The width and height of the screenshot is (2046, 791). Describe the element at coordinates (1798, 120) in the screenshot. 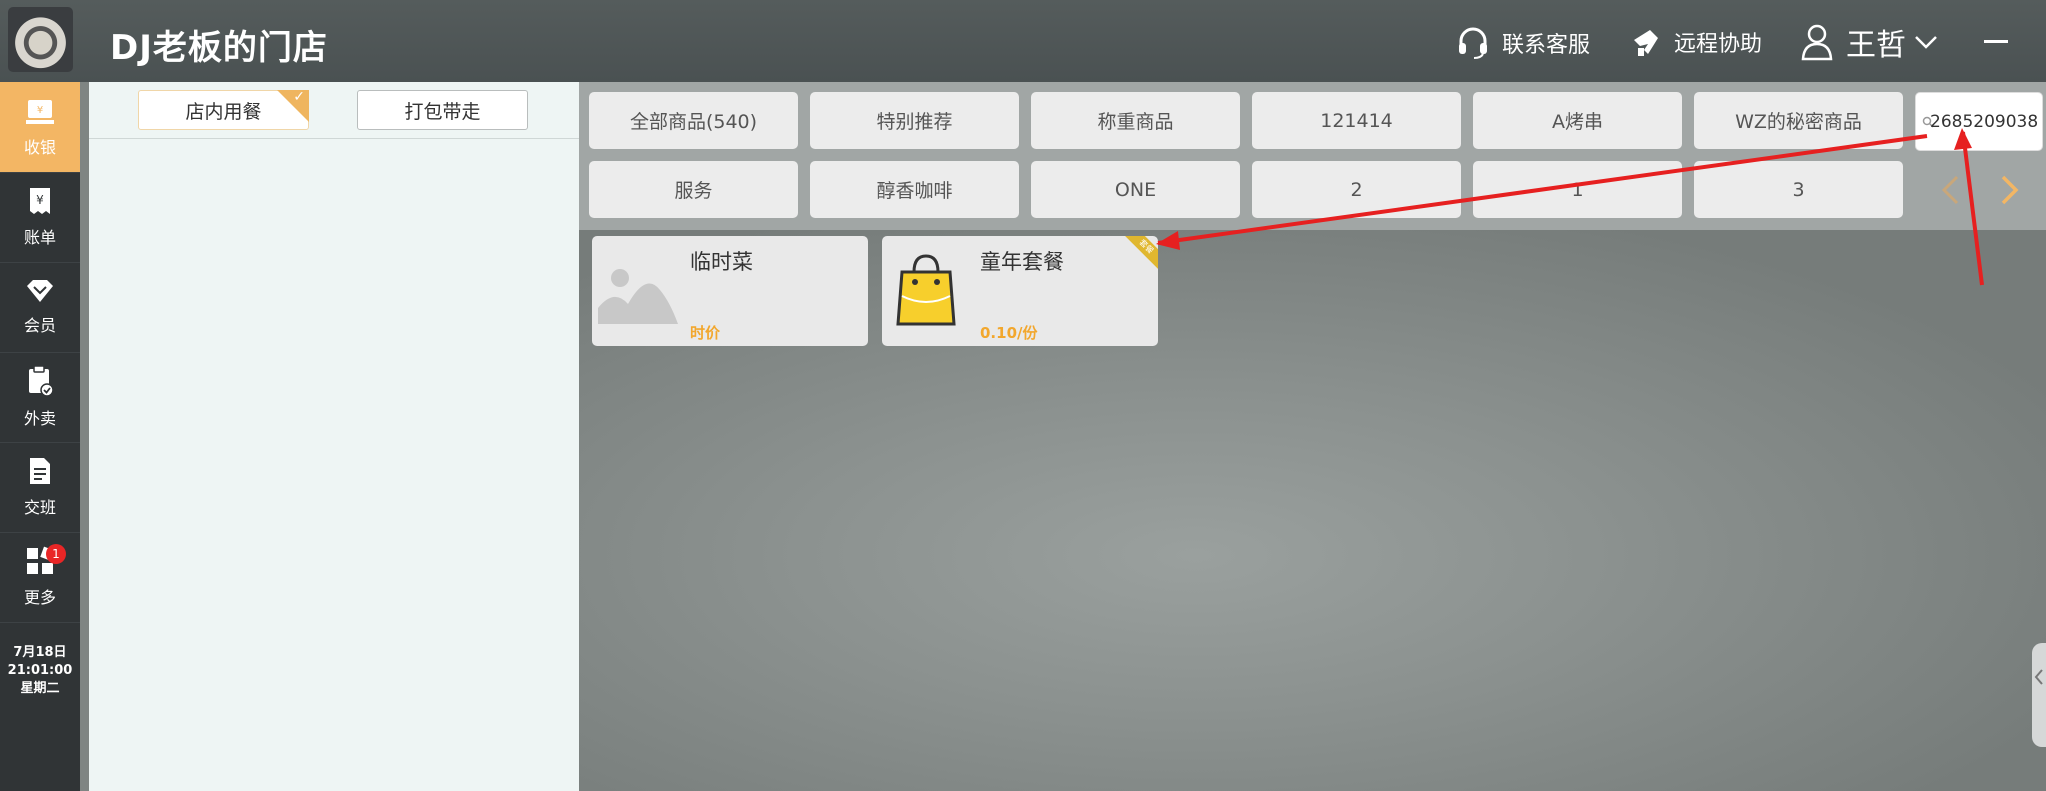

I see `category-button: WZ的秘密商品` at that location.